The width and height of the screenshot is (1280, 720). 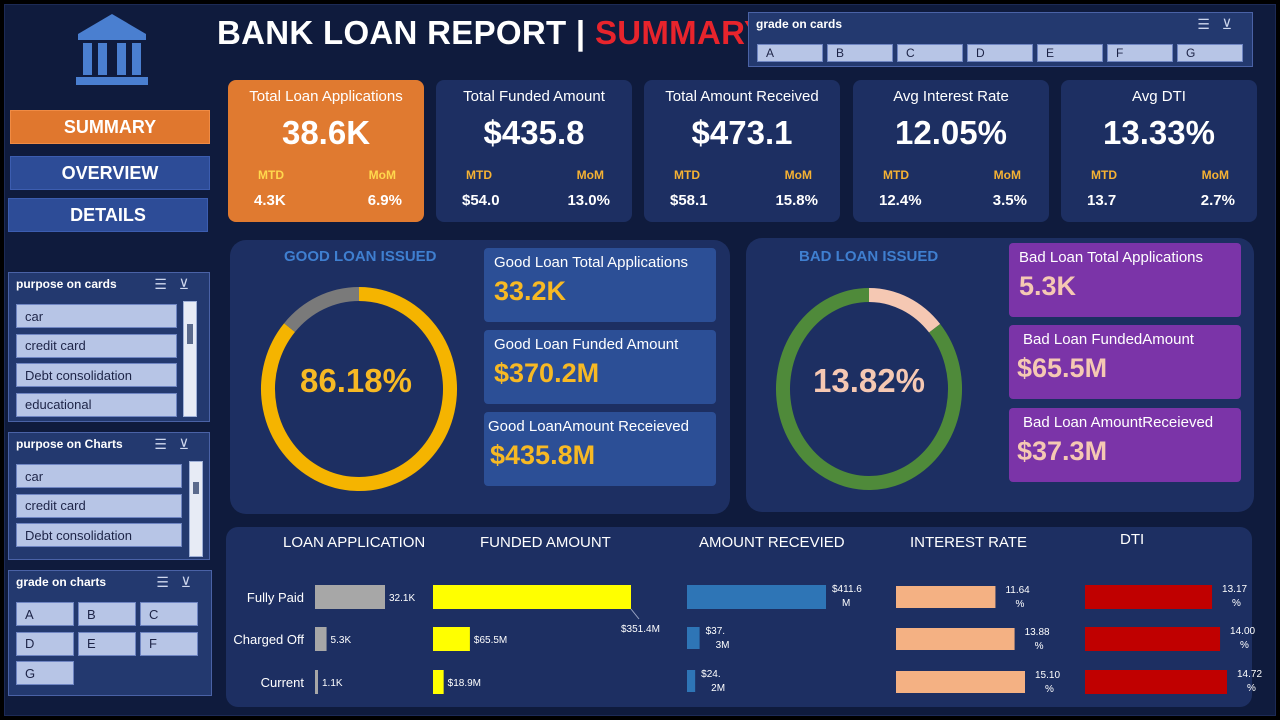 I want to click on kpi-mom-value: 13.0%, so click(x=588, y=200).